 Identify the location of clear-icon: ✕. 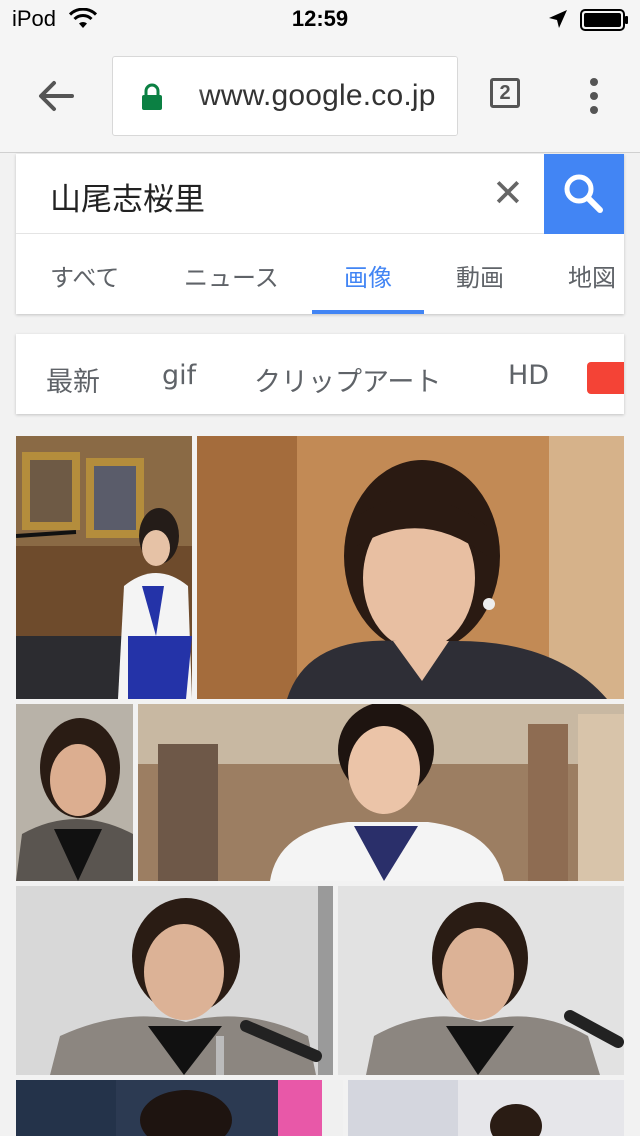
(508, 194).